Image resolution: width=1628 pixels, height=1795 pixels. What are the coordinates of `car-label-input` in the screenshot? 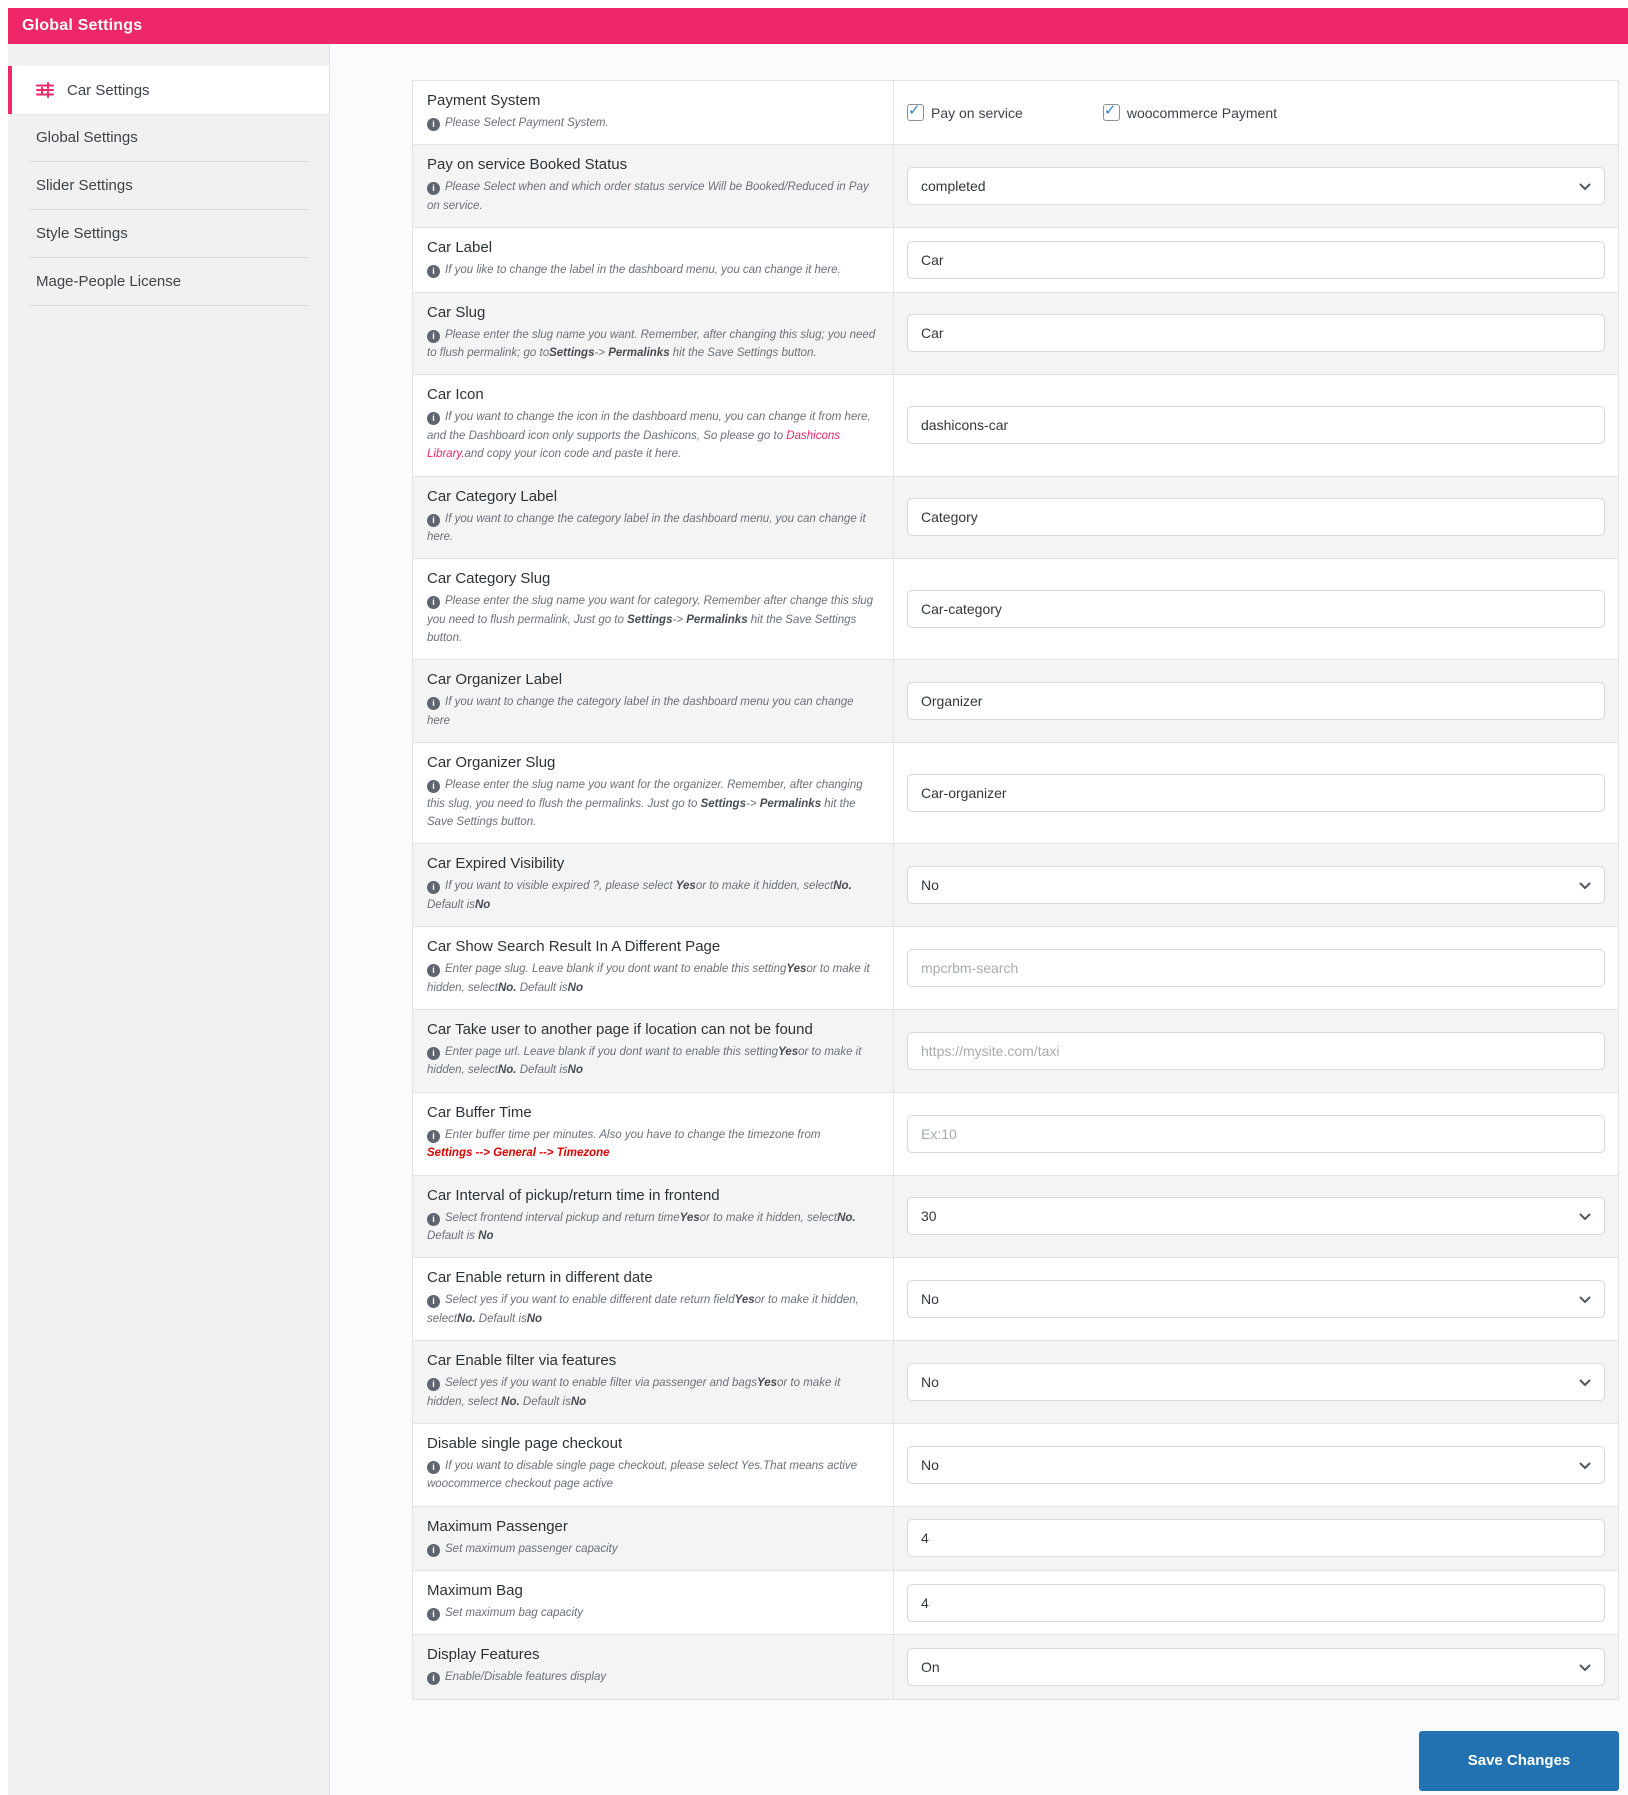 It's located at (1256, 259).